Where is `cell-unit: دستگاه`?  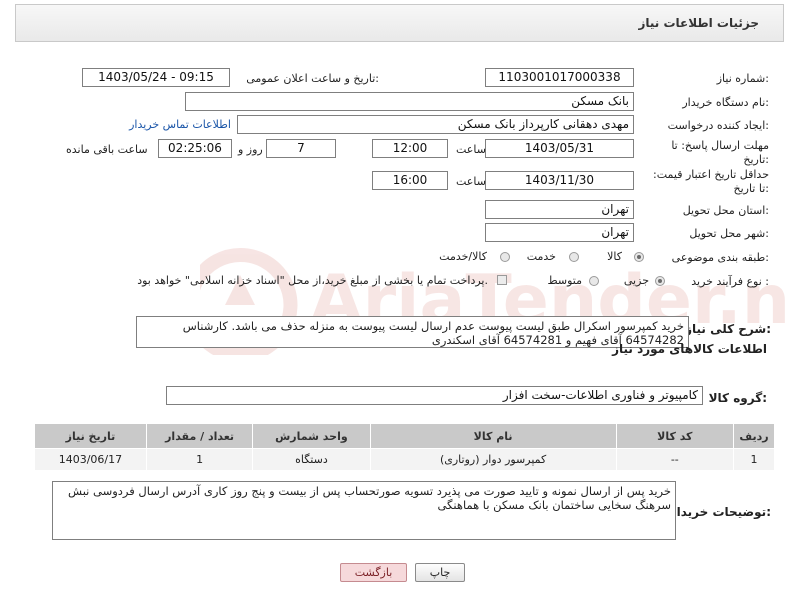 cell-unit: دستگاه is located at coordinates (311, 459).